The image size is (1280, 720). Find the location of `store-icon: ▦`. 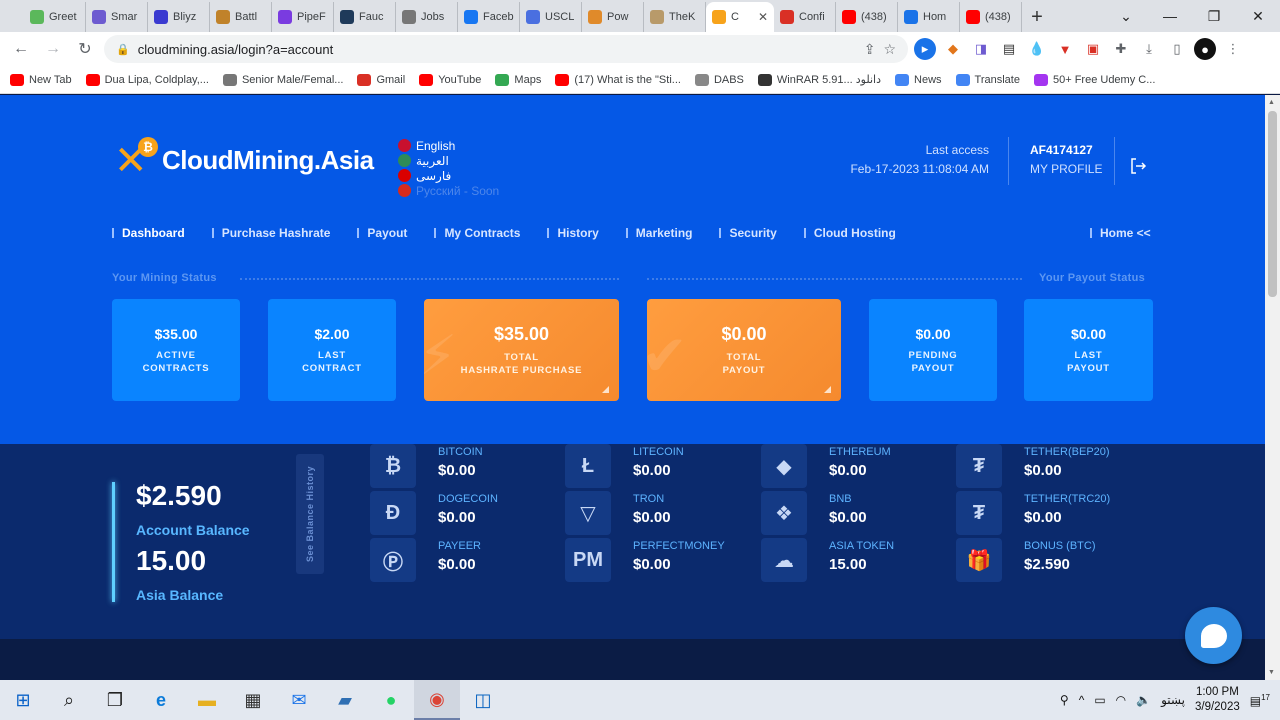

store-icon: ▦ is located at coordinates (253, 700).